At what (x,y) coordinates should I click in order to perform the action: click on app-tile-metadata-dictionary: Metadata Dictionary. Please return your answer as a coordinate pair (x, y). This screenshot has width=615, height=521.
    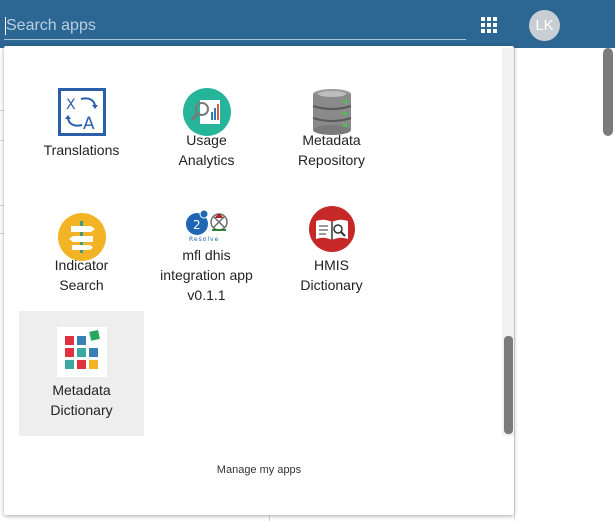
    Looking at the image, I should click on (81, 373).